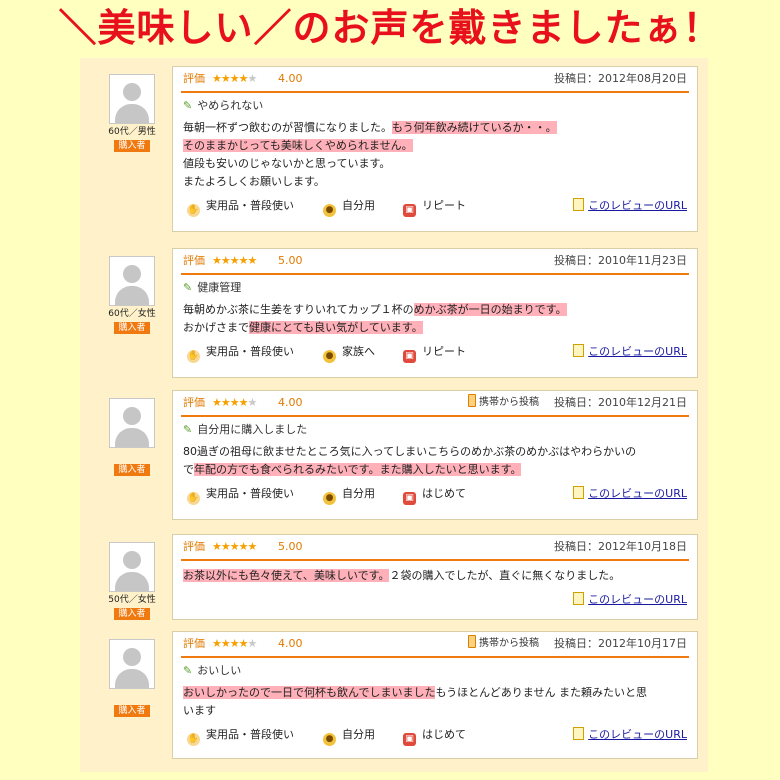  I want to click on rating-stars: ★★★★★, so click(234, 403).